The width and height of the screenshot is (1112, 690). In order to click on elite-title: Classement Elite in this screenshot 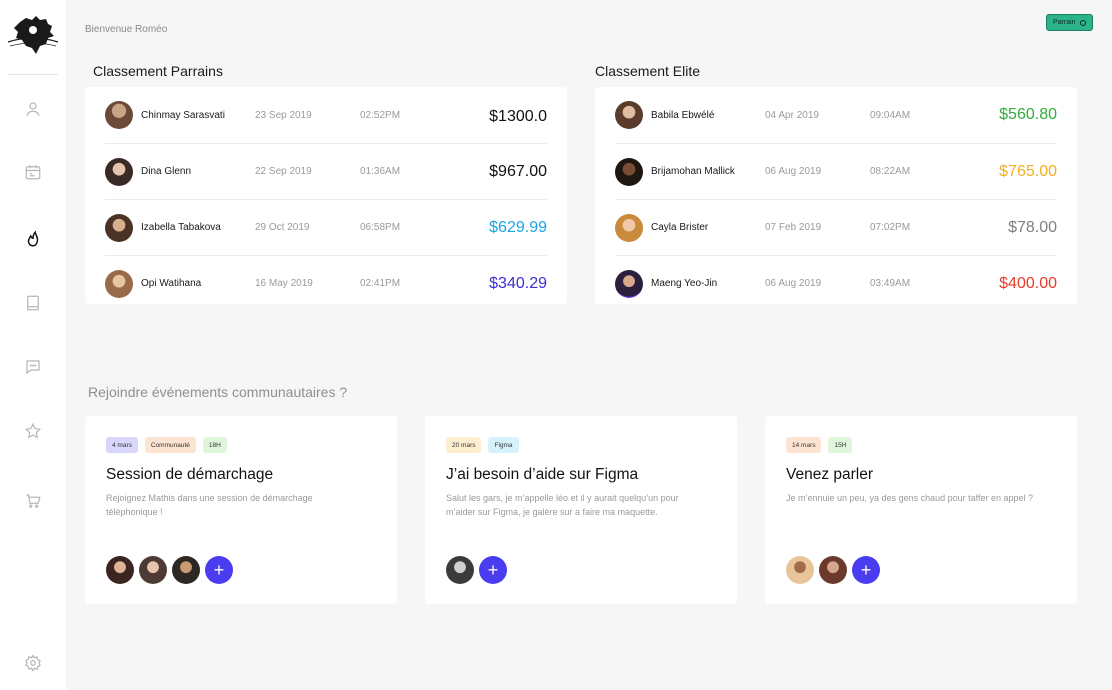, I will do `click(648, 71)`.